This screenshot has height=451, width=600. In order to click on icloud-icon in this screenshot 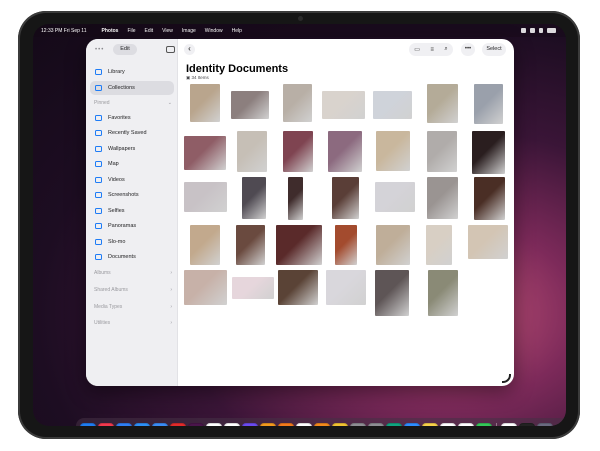, I will do `click(466, 424)`.